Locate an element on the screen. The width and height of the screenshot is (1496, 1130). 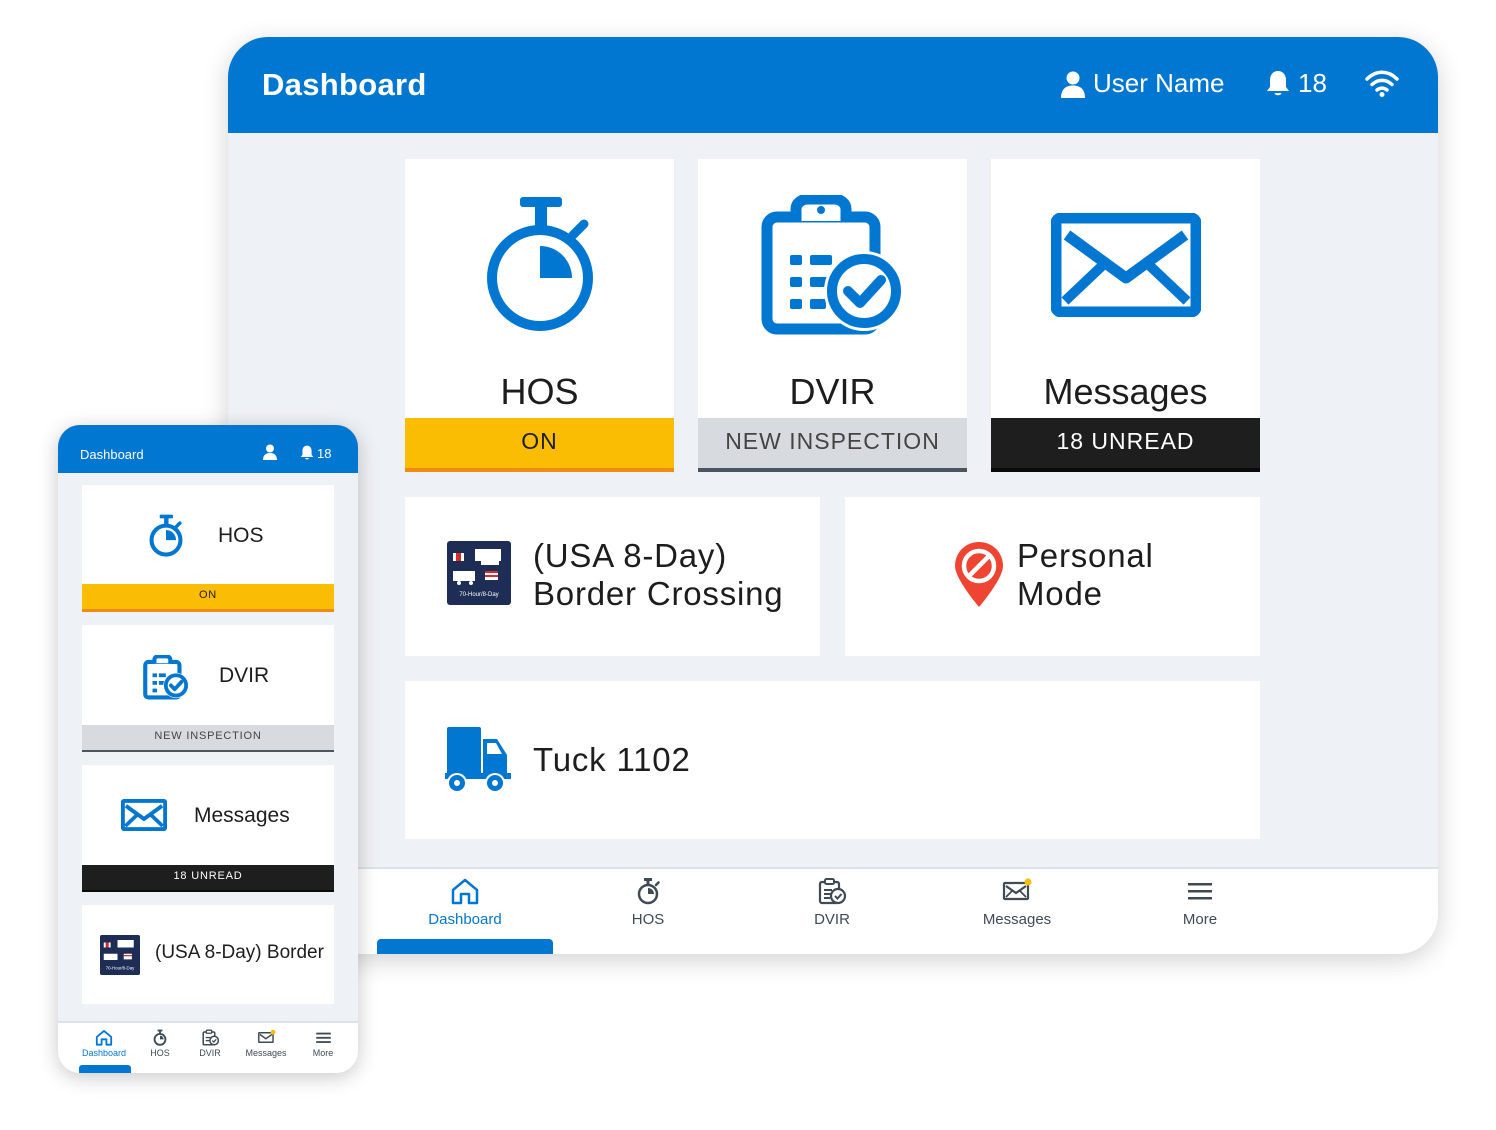
personal-mode-label: Personal Mode is located at coordinates (1085, 575).